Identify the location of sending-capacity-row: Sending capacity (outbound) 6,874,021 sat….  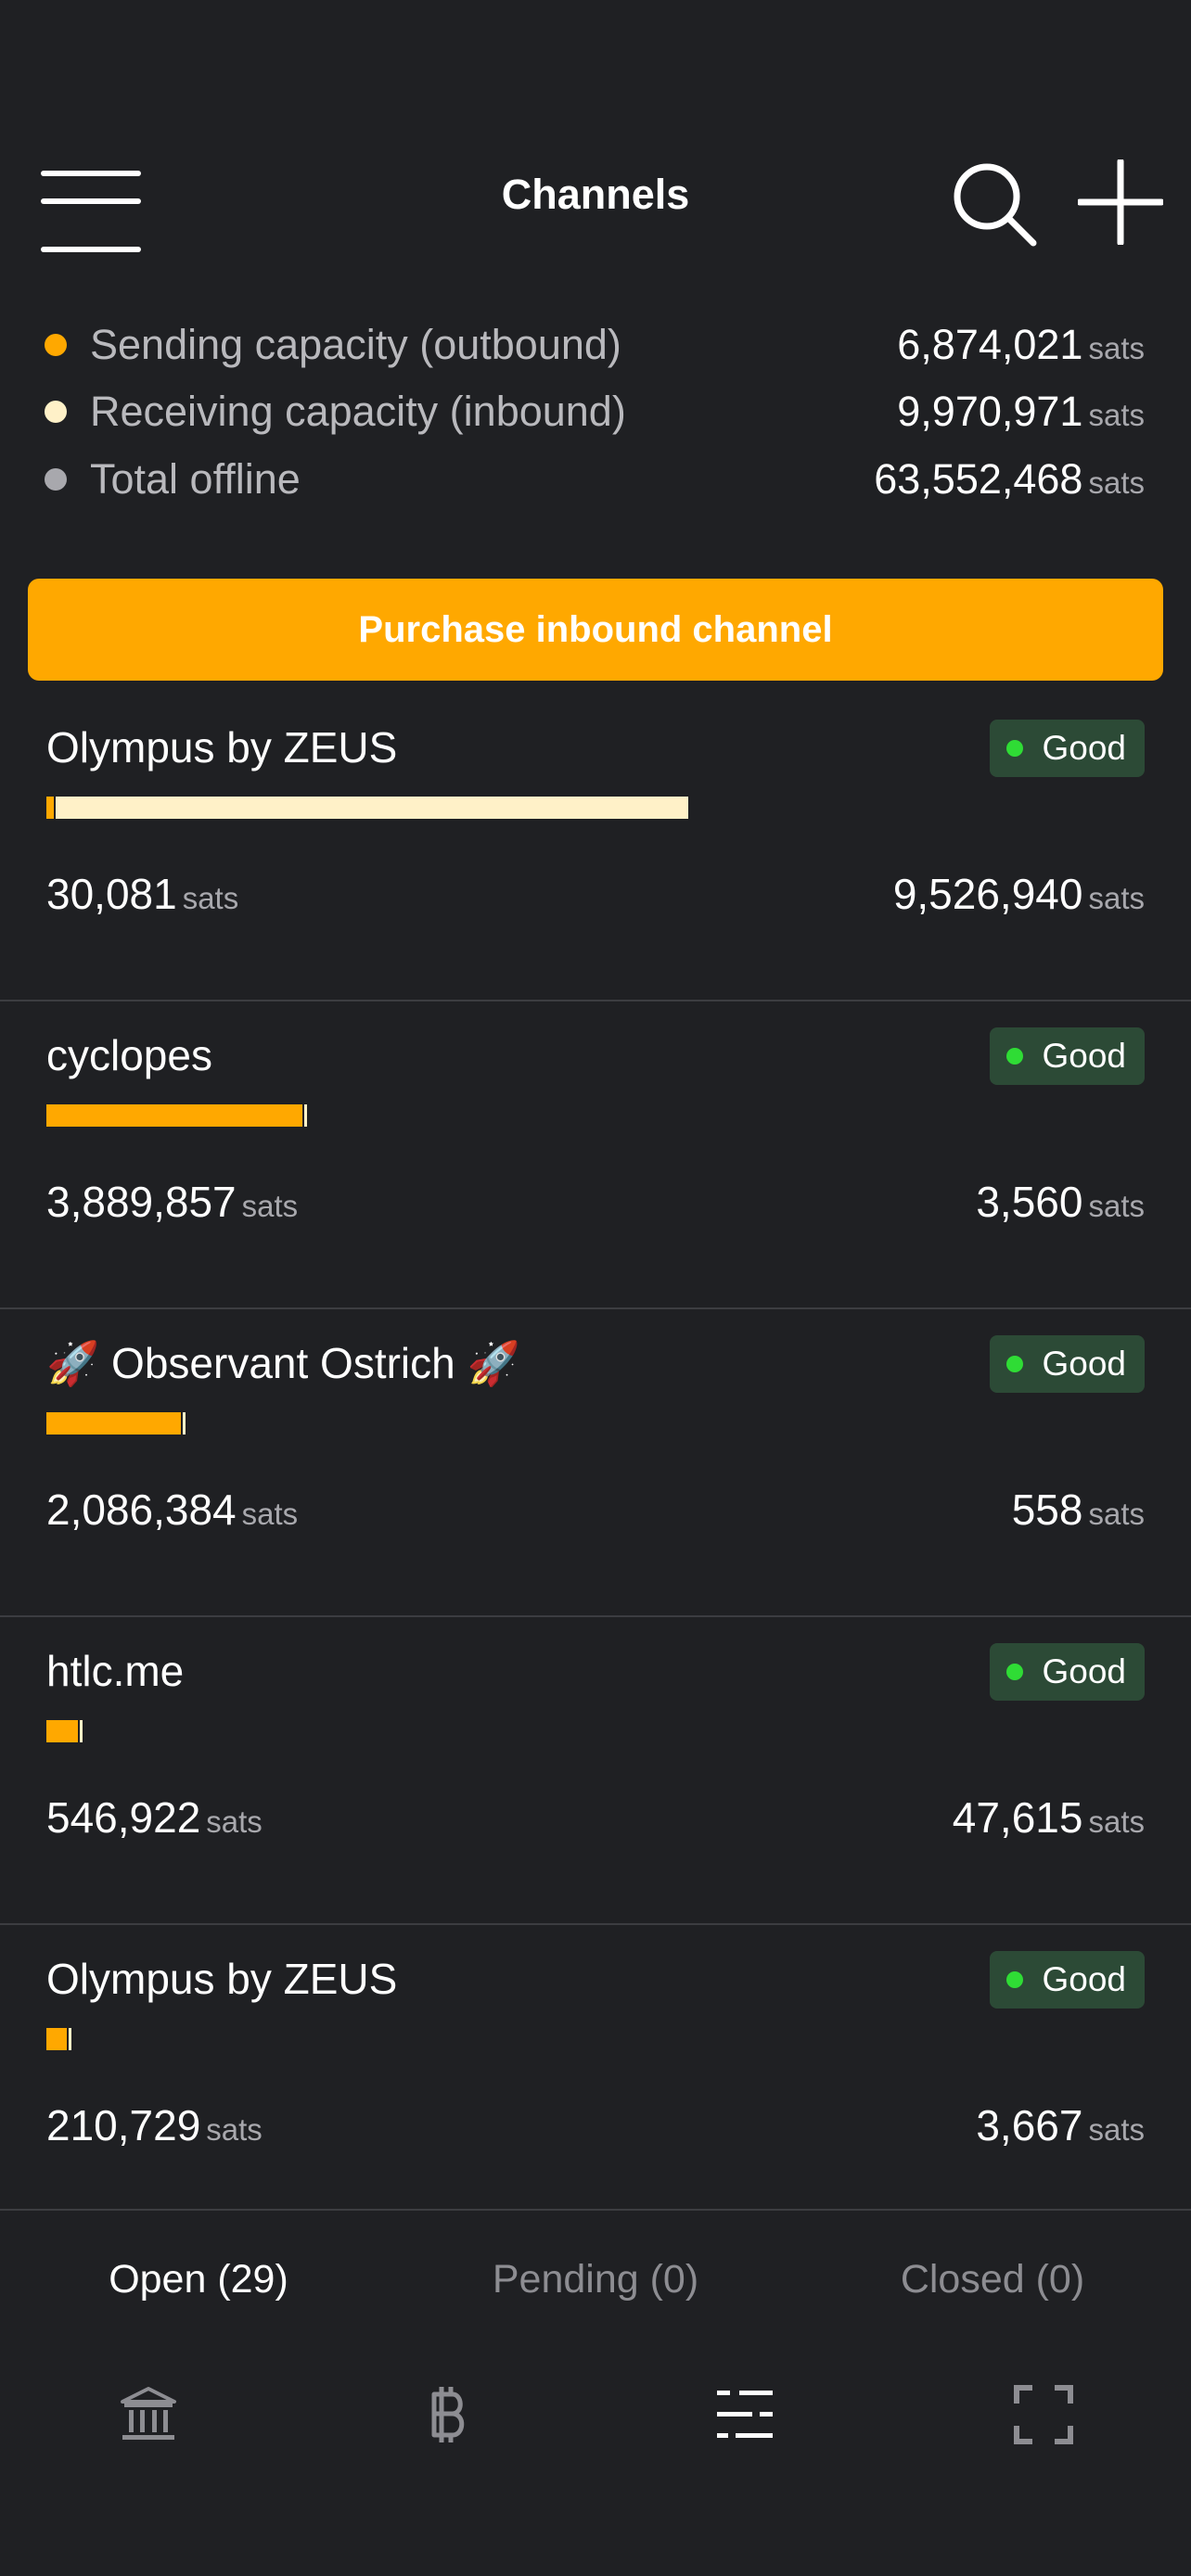
(595, 345).